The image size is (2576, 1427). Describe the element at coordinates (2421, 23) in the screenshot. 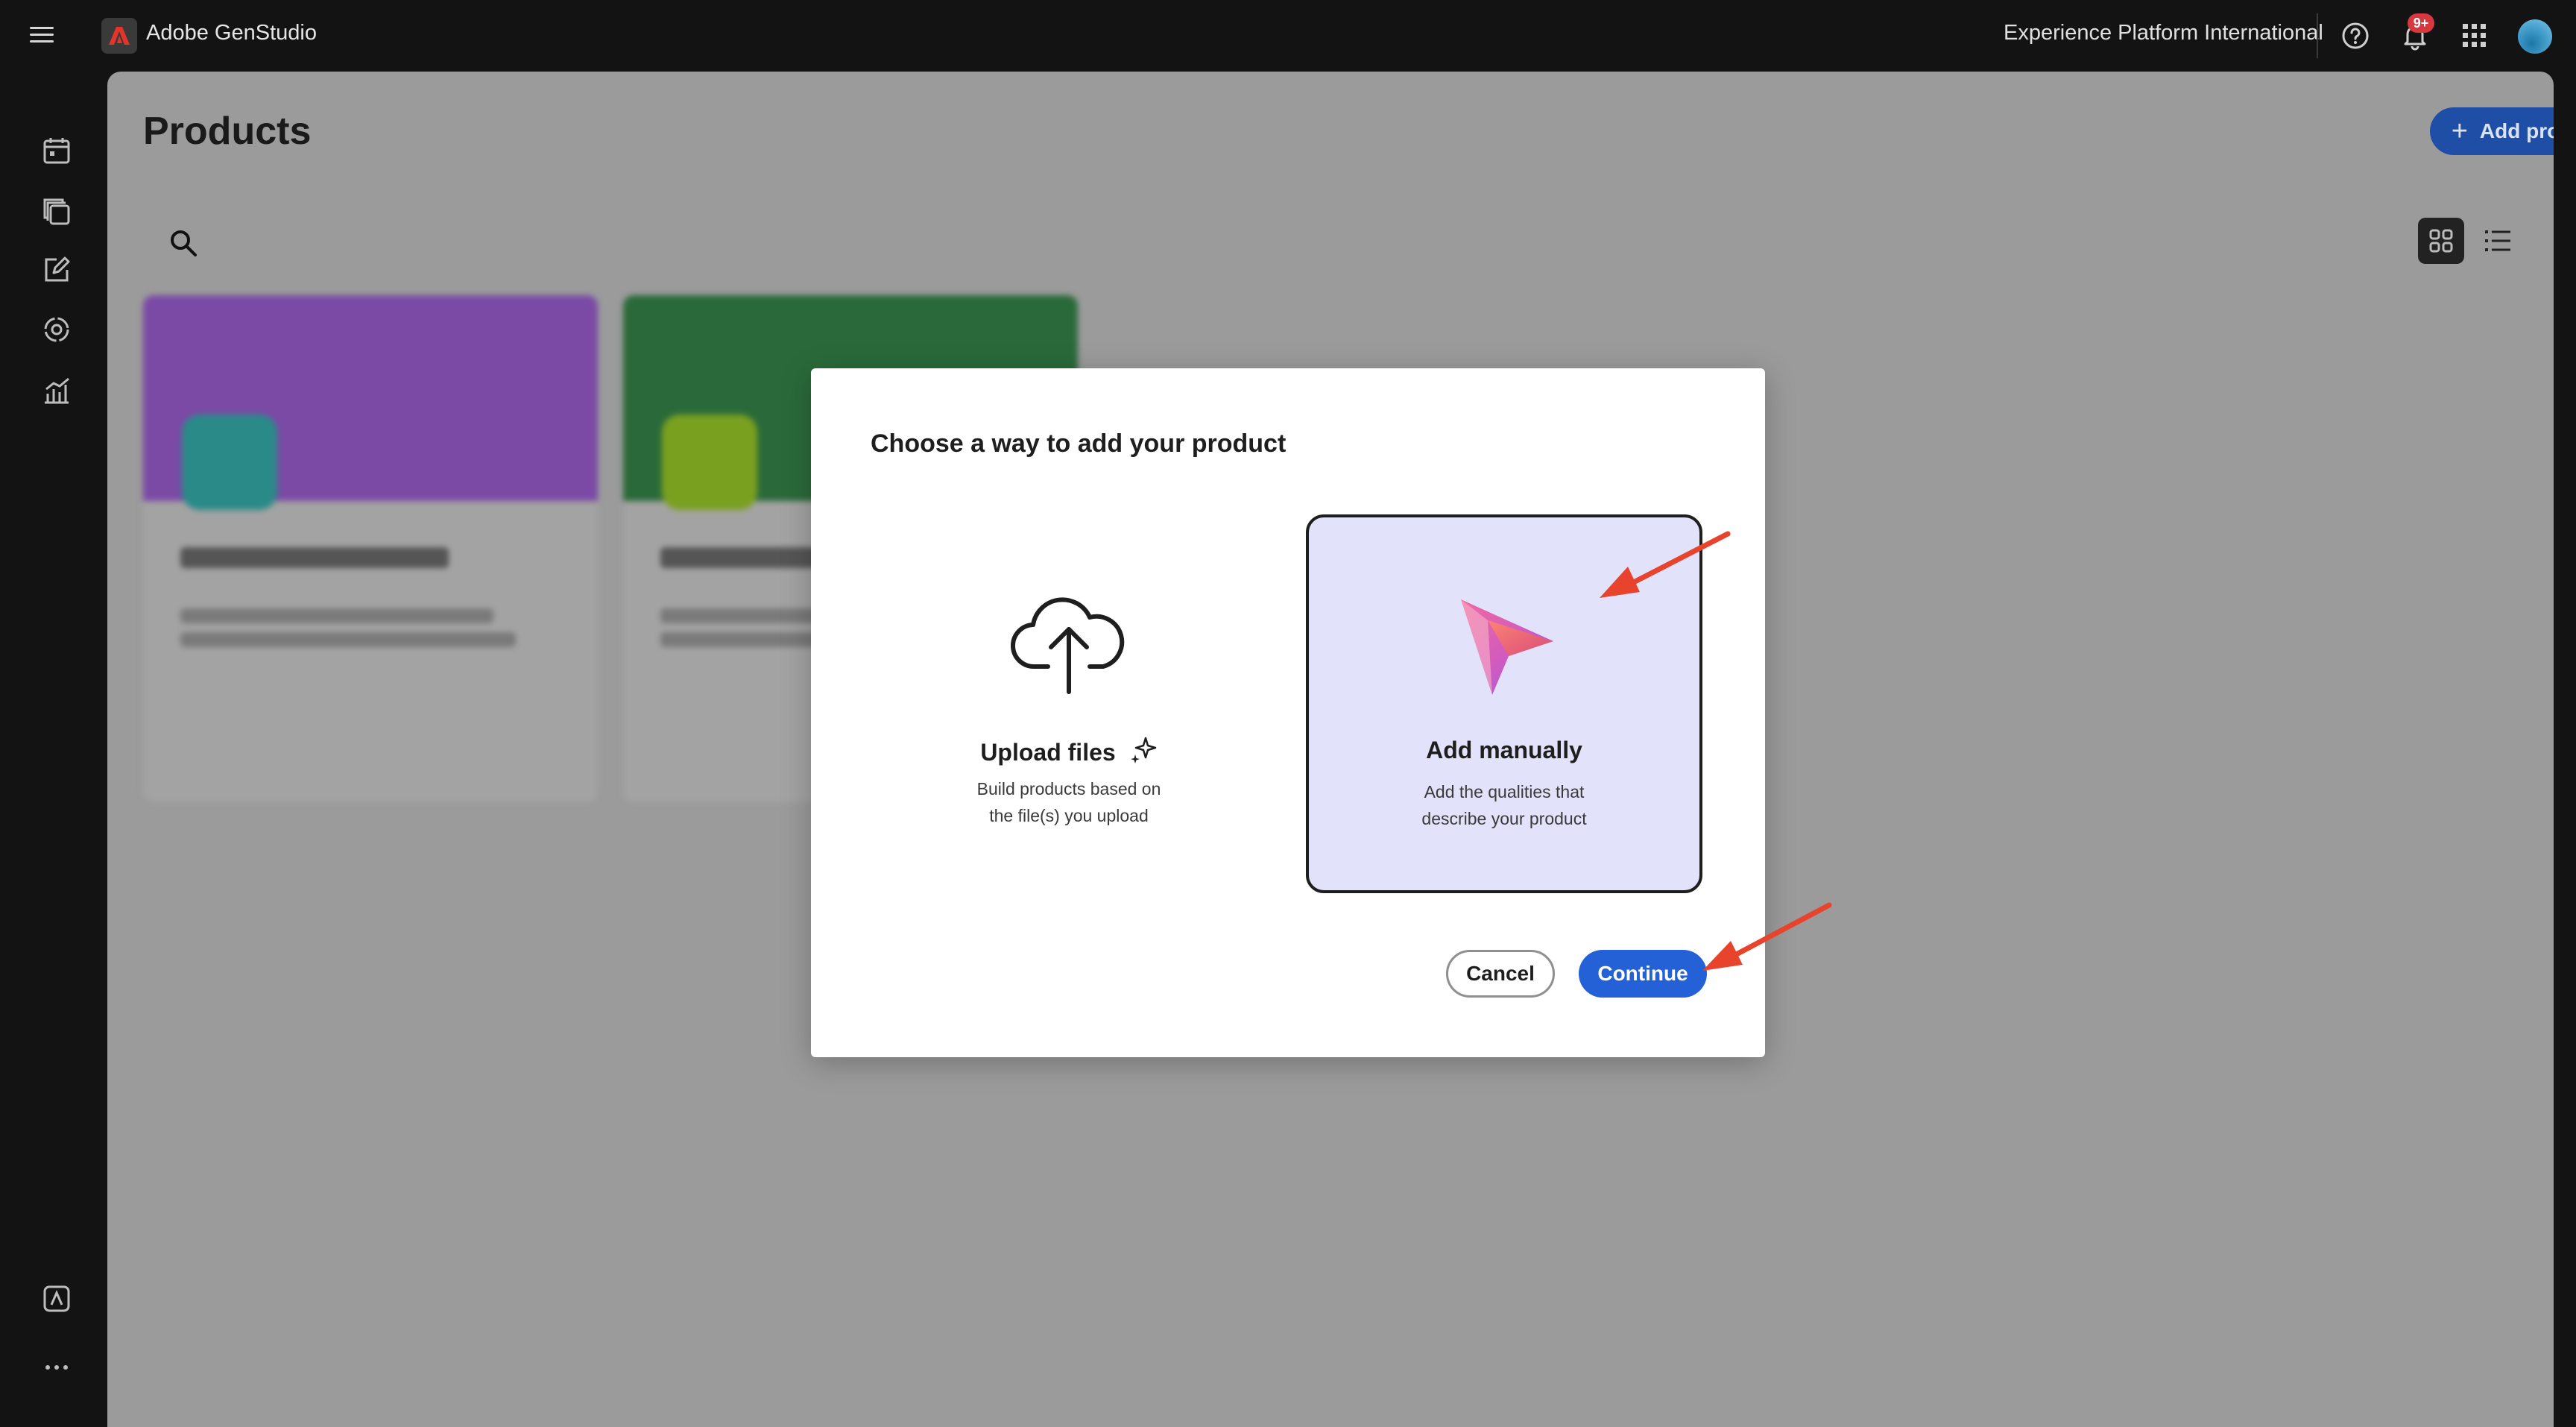

I see `notification-badge: 9+` at that location.